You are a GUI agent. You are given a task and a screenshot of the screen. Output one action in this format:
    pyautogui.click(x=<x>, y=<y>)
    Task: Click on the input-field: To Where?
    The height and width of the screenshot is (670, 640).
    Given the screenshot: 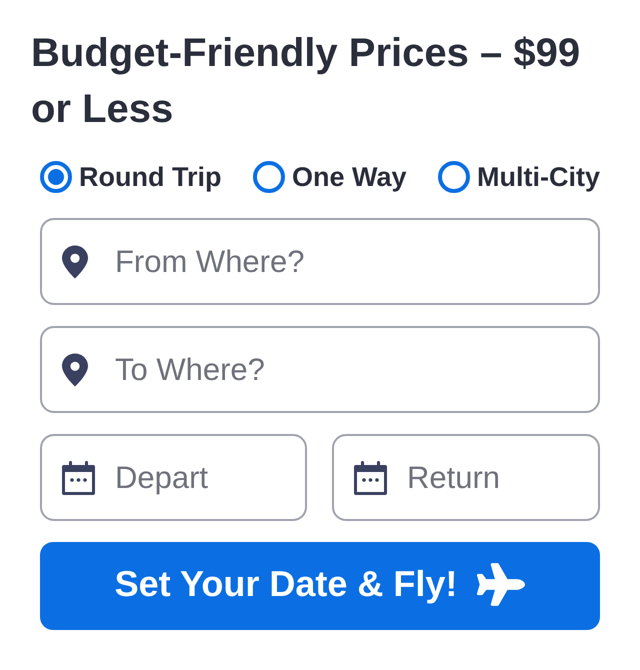 What is the action you would take?
    pyautogui.click(x=320, y=369)
    